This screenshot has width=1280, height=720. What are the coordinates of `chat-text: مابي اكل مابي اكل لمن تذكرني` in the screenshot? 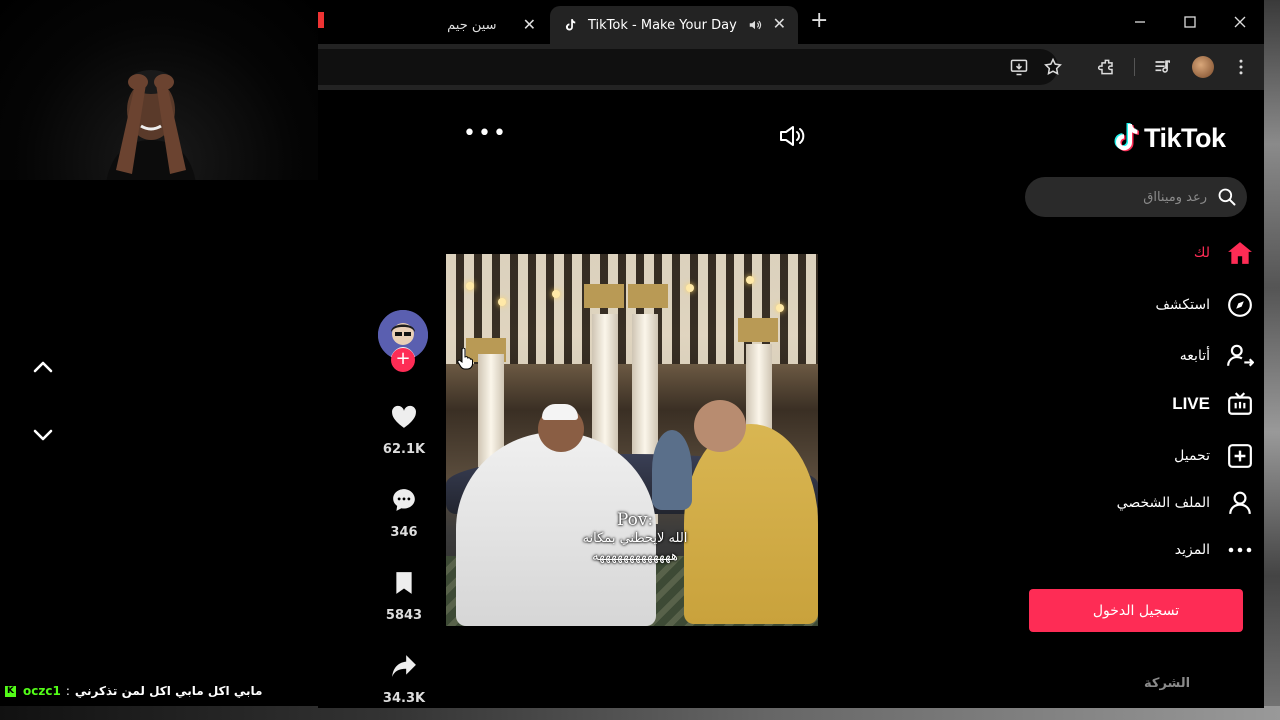 It's located at (168, 691).